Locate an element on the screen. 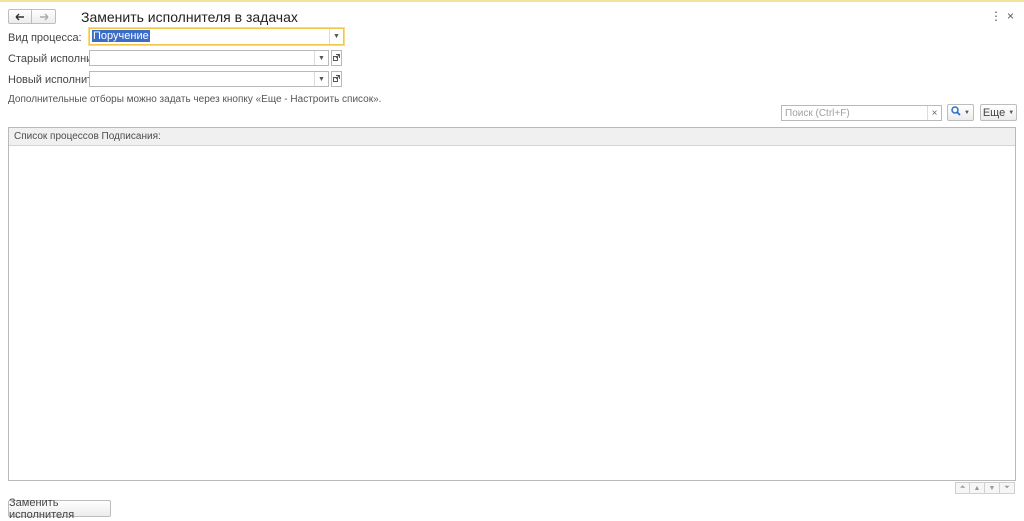 This screenshot has width=1024, height=521. nav-buttons is located at coordinates (32, 16).